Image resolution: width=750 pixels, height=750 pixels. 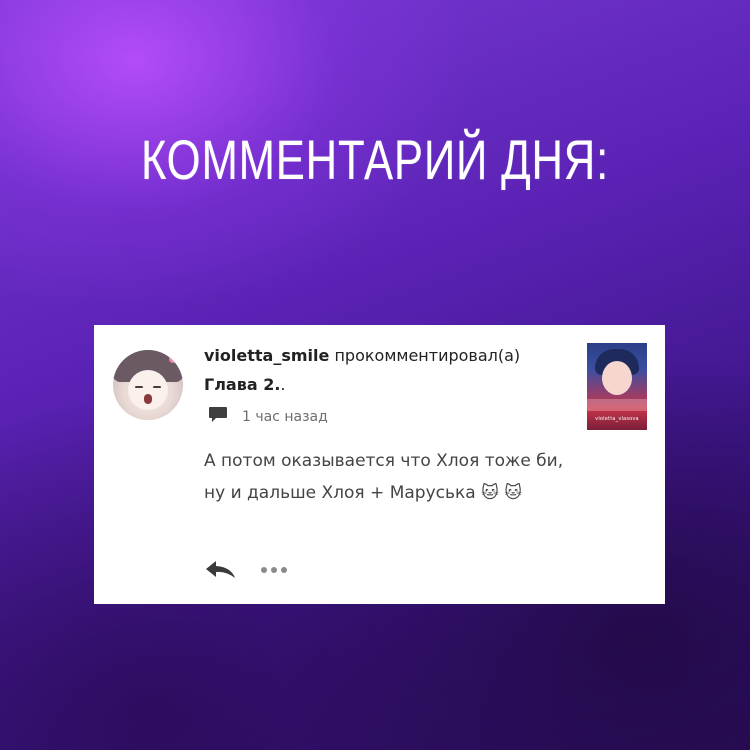 What do you see at coordinates (375, 159) in the screenshot?
I see `headline: КОММЕНТАРИЙ ДНЯ:` at bounding box center [375, 159].